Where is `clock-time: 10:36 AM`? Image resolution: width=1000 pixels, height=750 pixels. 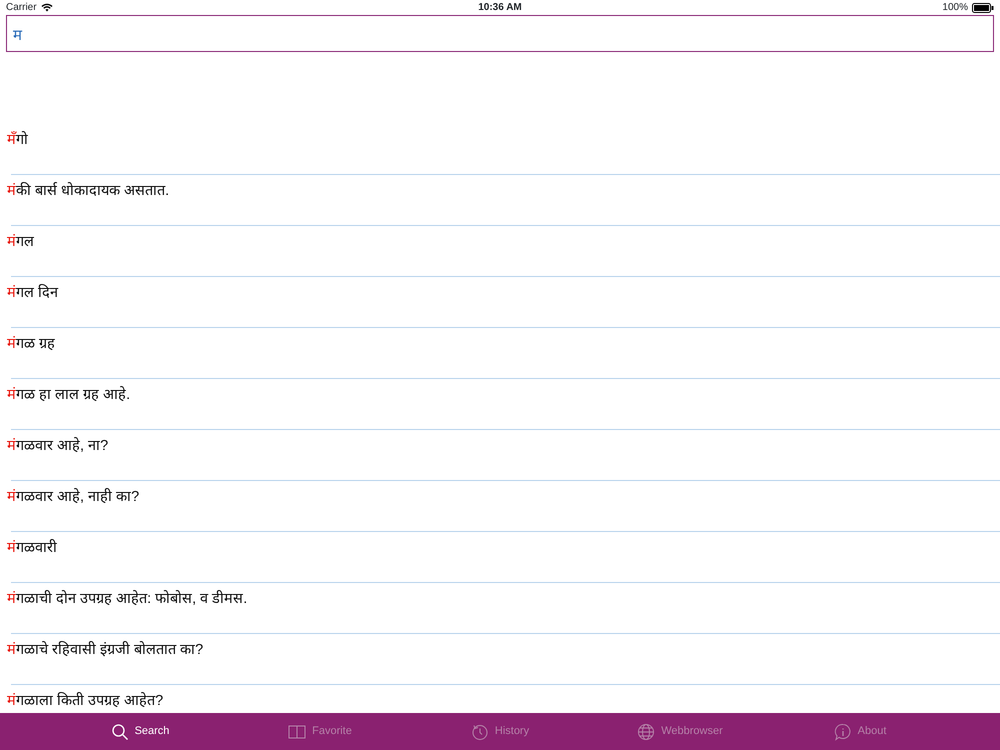 clock-time: 10:36 AM is located at coordinates (500, 7).